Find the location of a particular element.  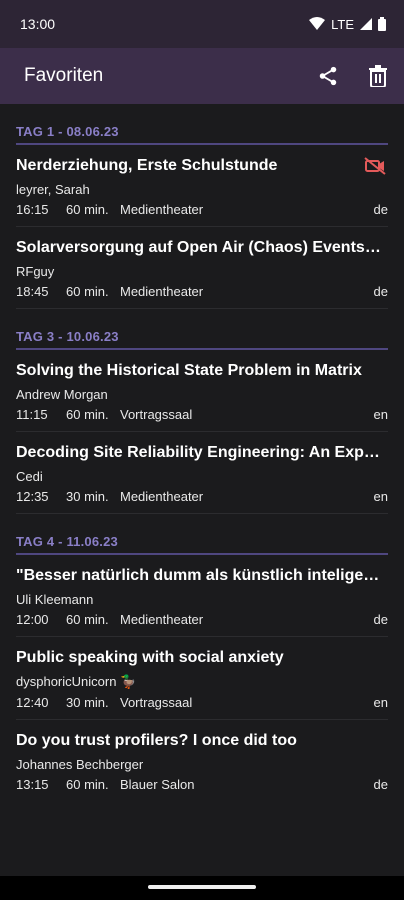

day-header: TAG 1 - 08.06.23 is located at coordinates (202, 124).